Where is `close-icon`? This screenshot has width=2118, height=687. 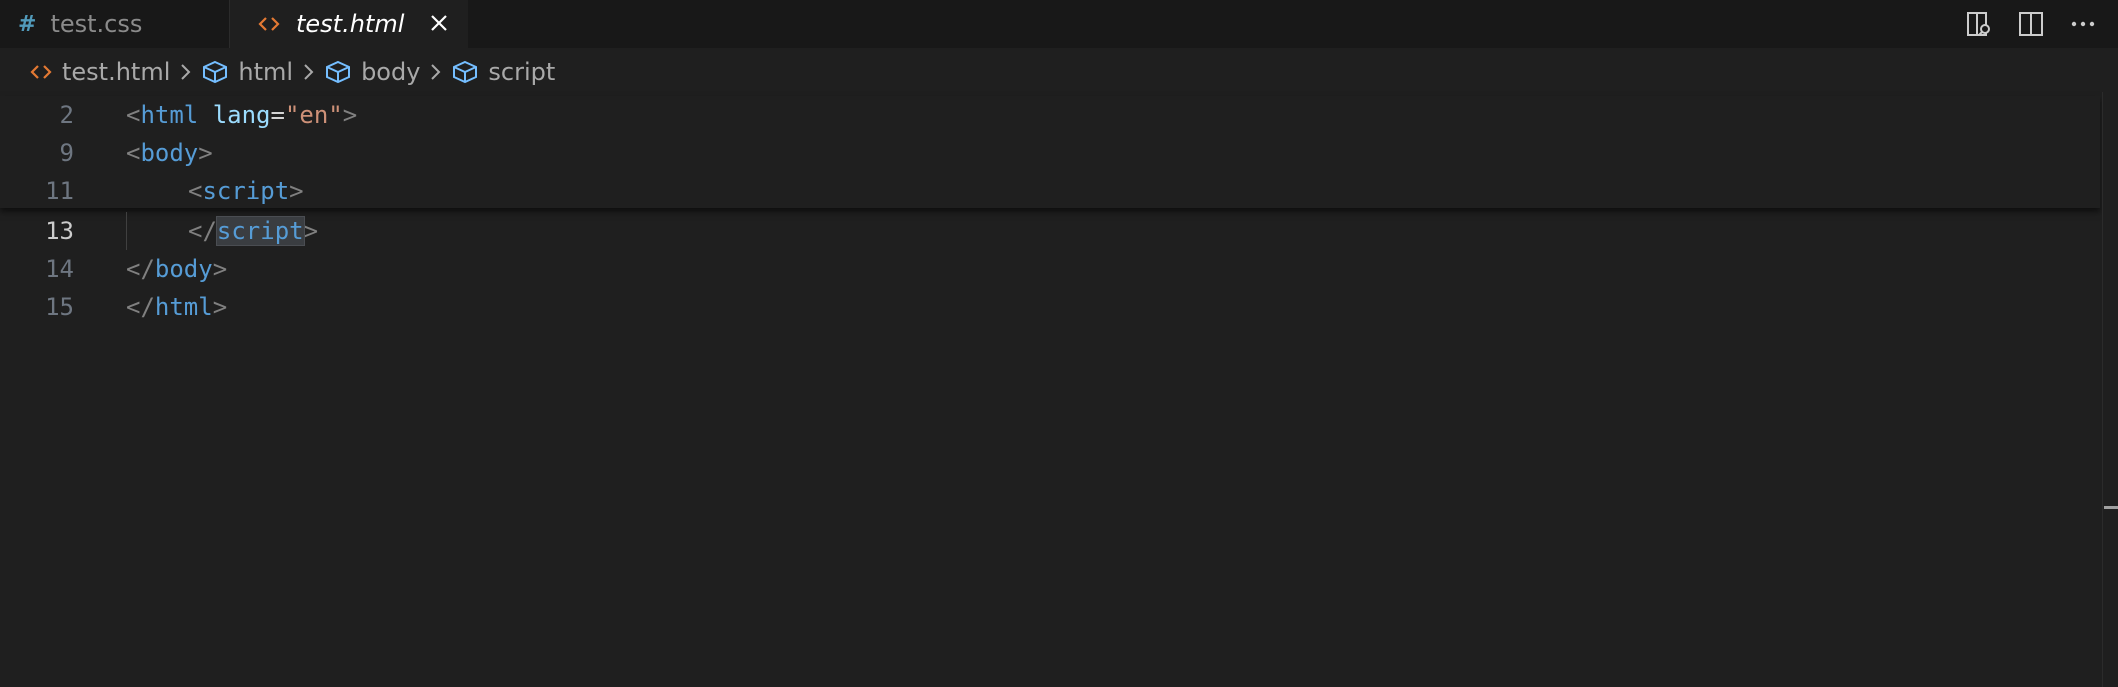 close-icon is located at coordinates (439, 23).